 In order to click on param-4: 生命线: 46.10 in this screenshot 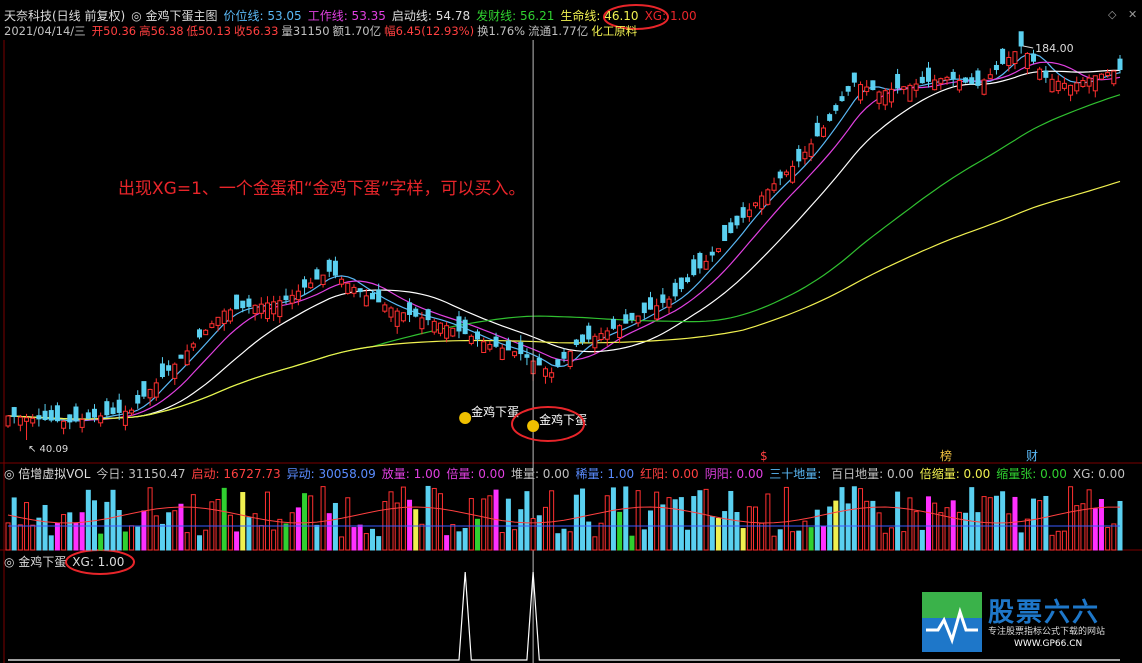, I will do `click(599, 16)`.